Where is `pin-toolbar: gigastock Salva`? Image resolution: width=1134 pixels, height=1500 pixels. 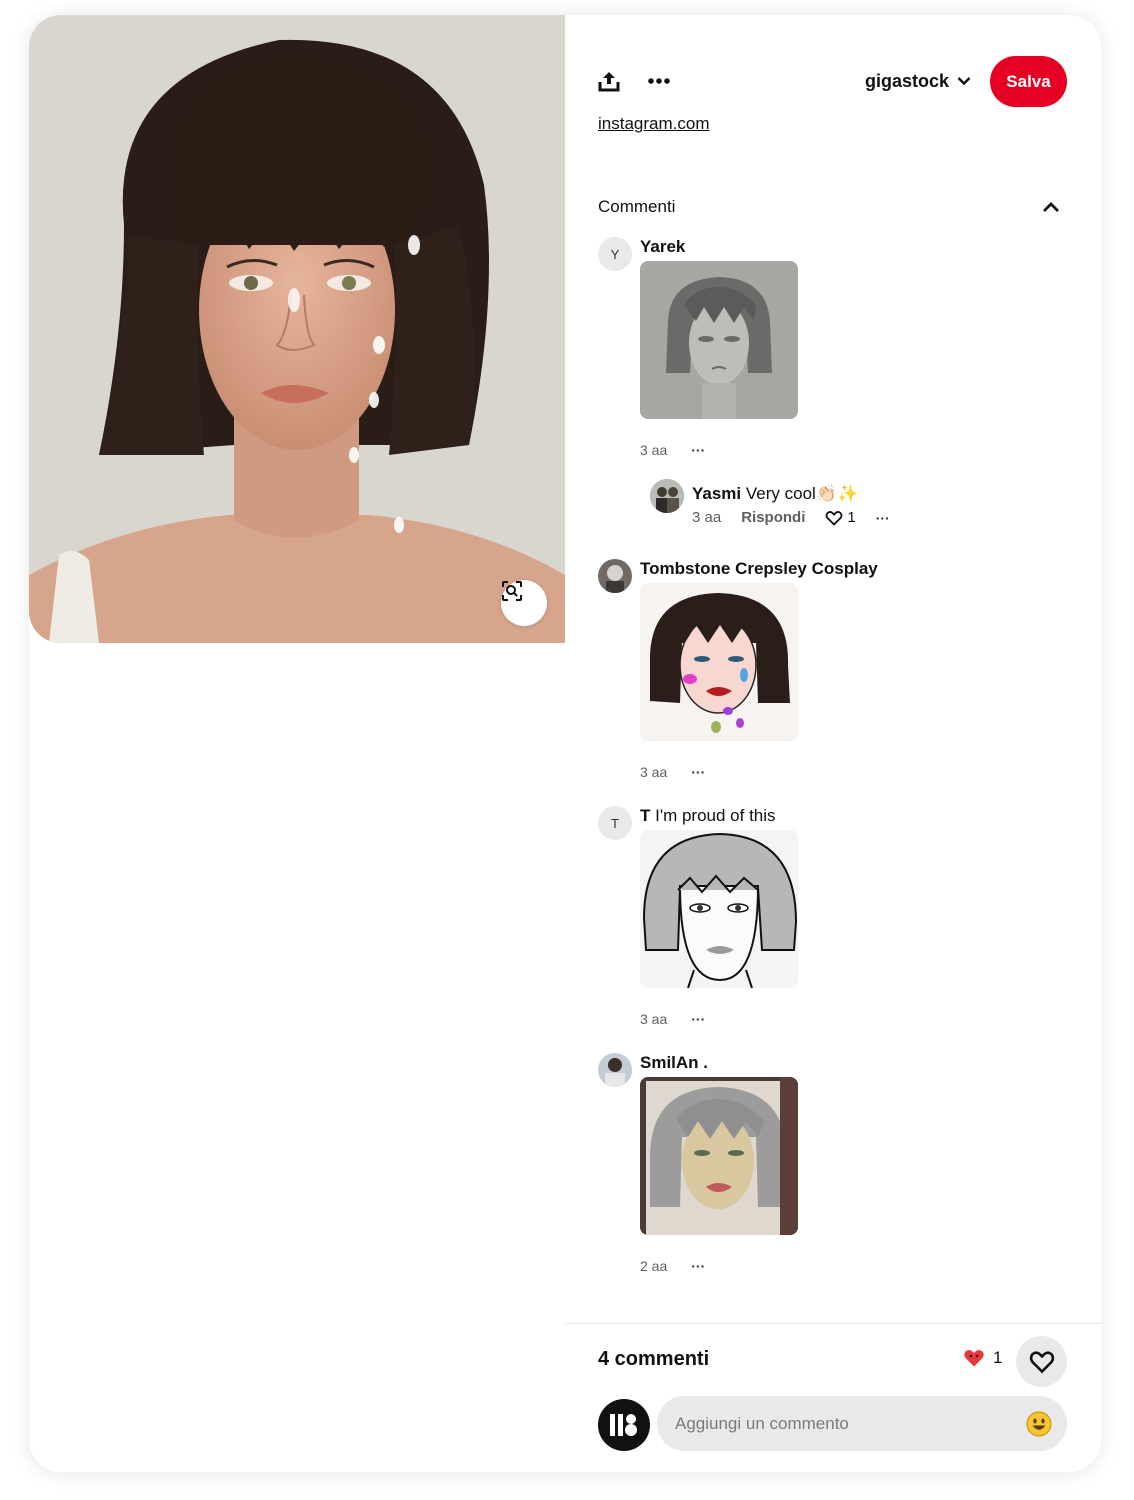
pin-toolbar: gigastock Salva is located at coordinates (833, 81).